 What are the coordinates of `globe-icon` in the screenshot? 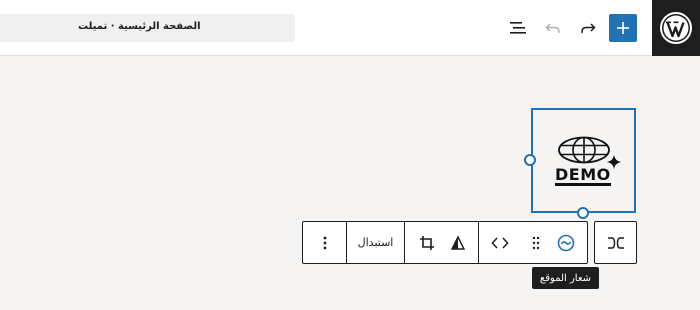 It's located at (584, 150).